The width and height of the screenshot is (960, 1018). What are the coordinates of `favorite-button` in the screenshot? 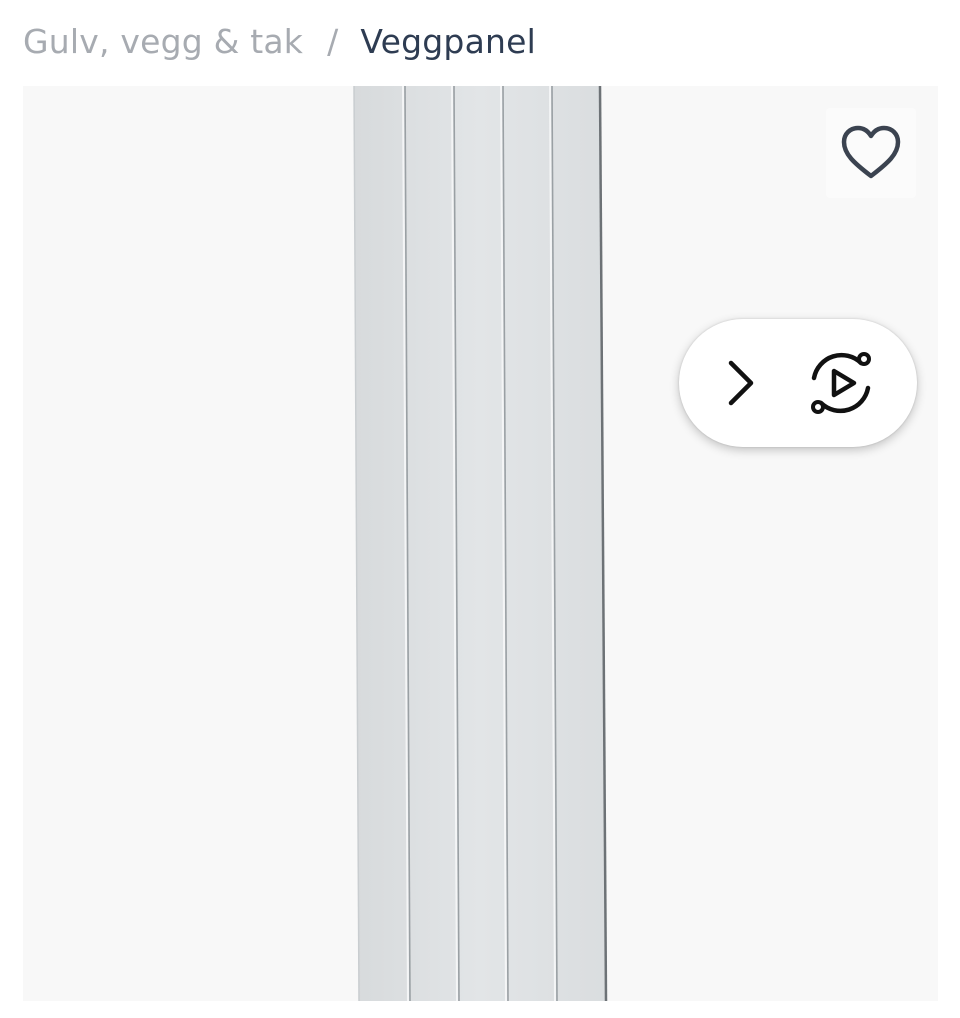 It's located at (871, 153).